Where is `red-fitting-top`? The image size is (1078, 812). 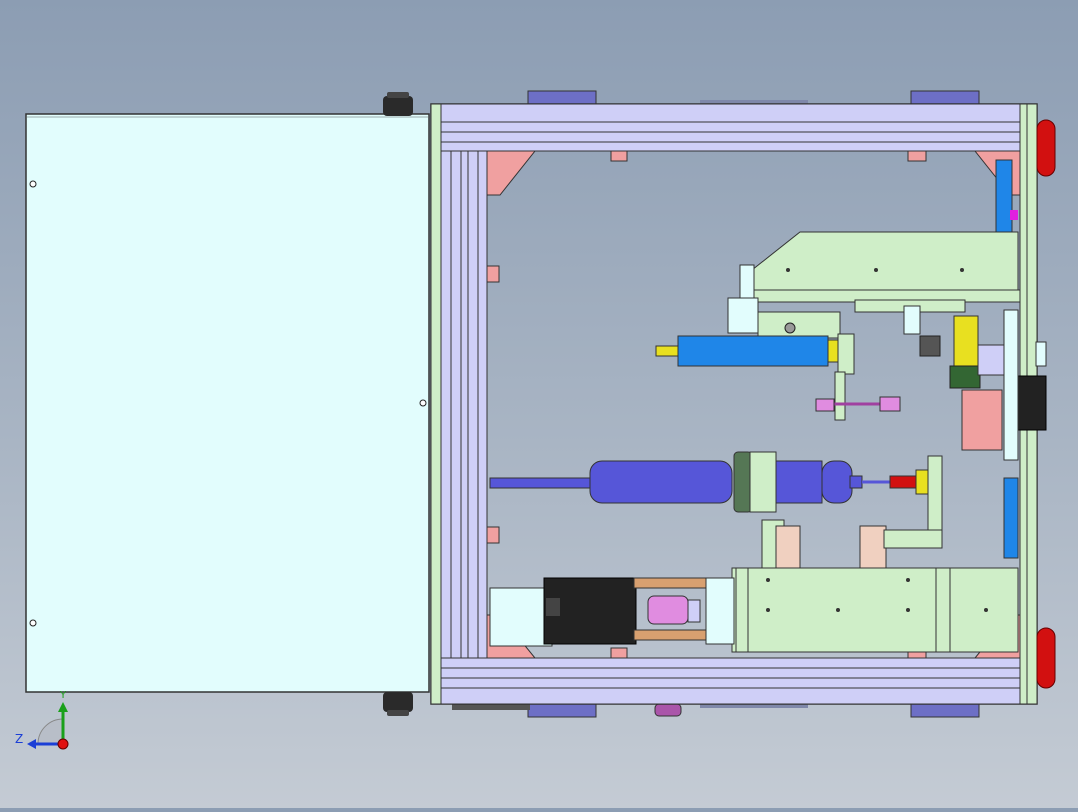 red-fitting-top is located at coordinates (1046, 148).